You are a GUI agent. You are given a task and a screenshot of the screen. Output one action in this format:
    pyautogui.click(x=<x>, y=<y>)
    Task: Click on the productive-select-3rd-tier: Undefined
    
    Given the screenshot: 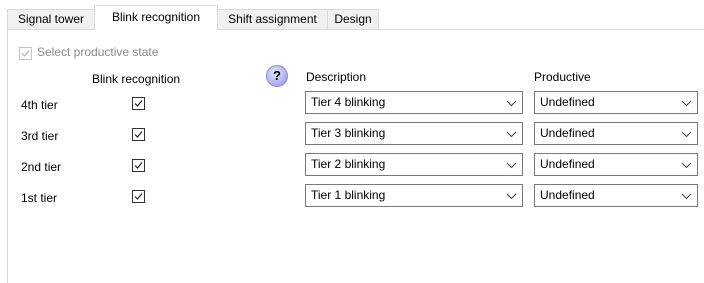 What is the action you would take?
    pyautogui.click(x=616, y=133)
    